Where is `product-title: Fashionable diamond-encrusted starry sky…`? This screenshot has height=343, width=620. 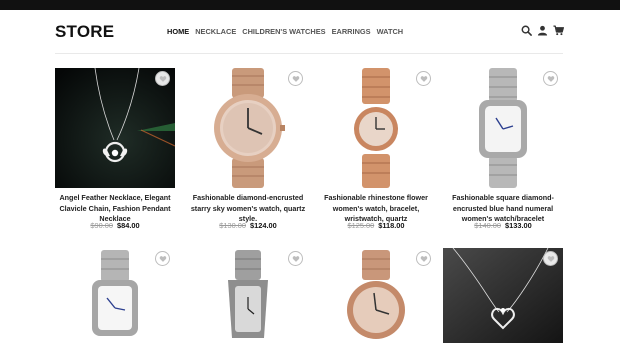 product-title: Fashionable diamond-encrusted starry sky… is located at coordinates (248, 209).